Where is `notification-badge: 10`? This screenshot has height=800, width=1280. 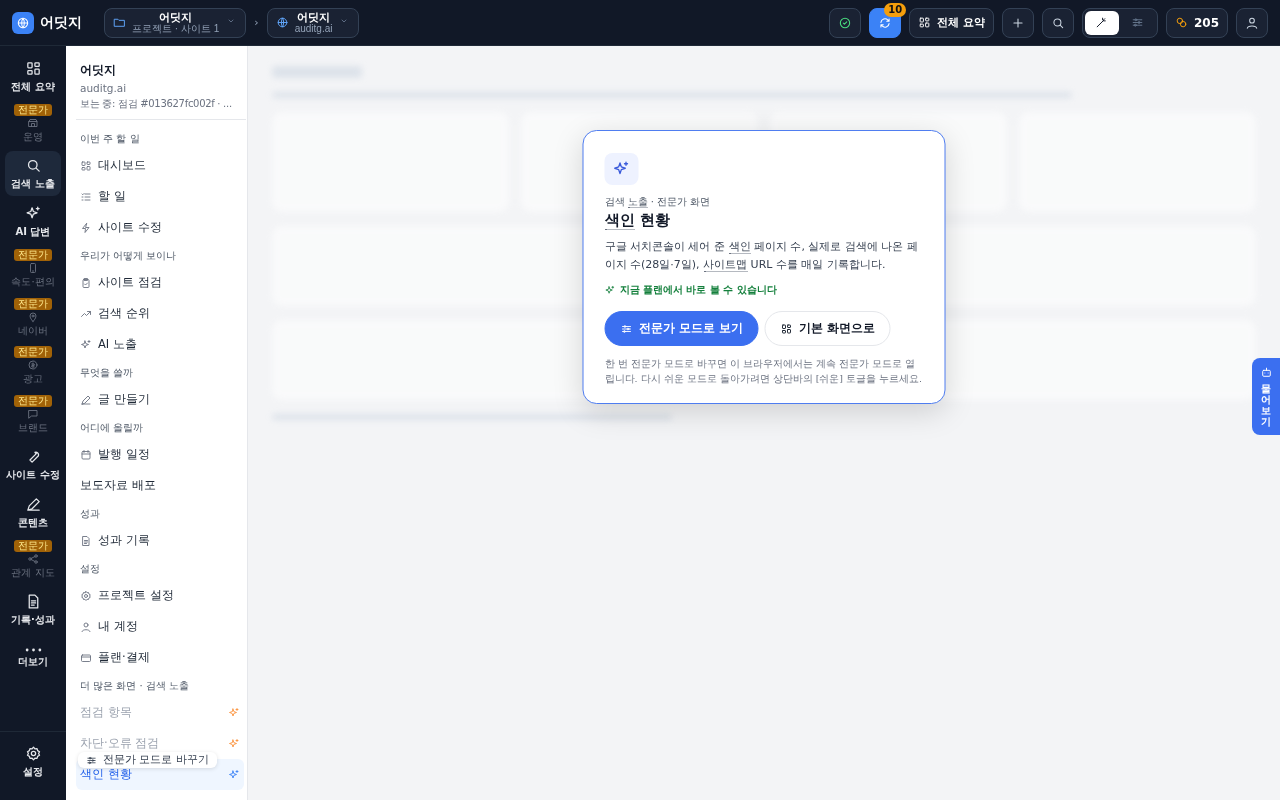 notification-badge: 10 is located at coordinates (895, 9).